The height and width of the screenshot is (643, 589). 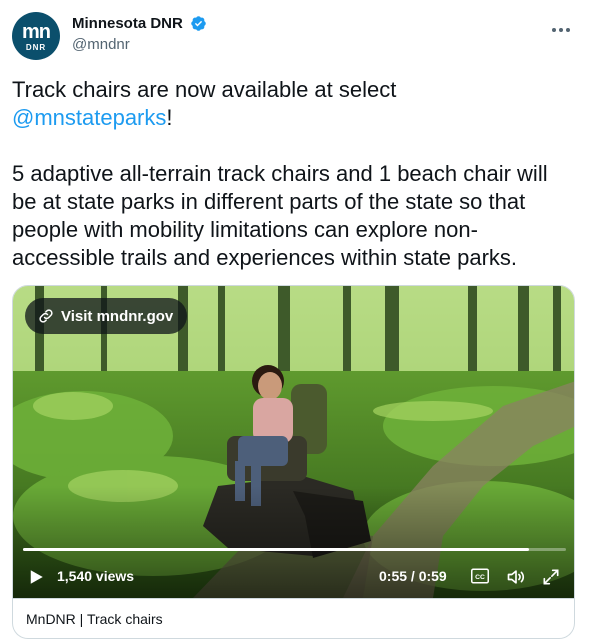 What do you see at coordinates (413, 576) in the screenshot?
I see `time-readout: 0:55 / 0:59` at bounding box center [413, 576].